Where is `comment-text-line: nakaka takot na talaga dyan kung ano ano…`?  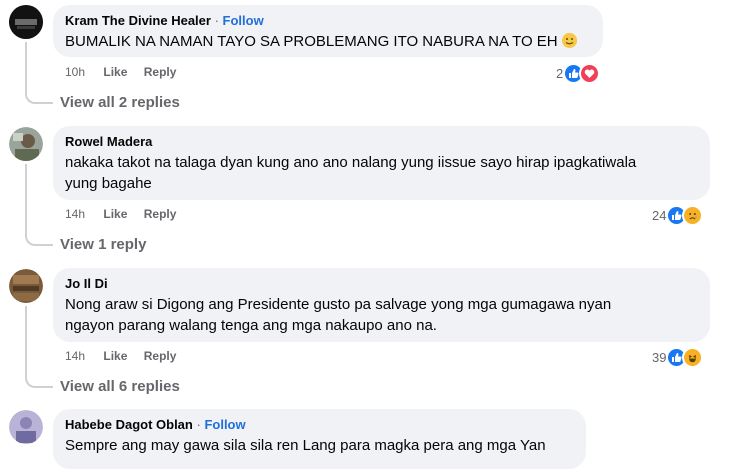
comment-text-line: nakaka takot na talaga dyan kung ano ano… is located at coordinates (351, 162).